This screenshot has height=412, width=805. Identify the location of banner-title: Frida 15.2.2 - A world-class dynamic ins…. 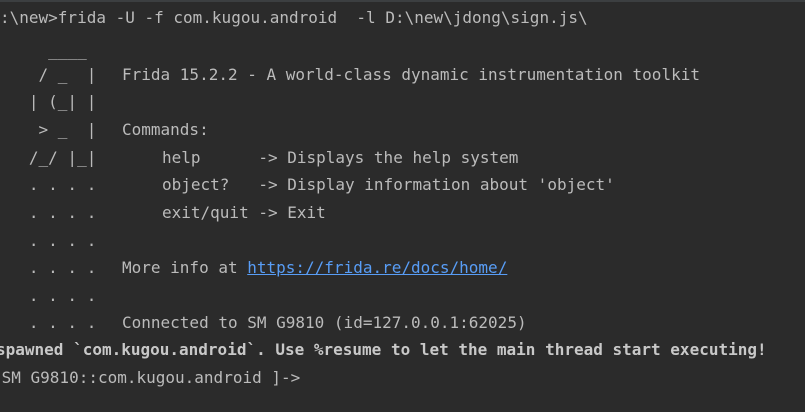
(411, 74).